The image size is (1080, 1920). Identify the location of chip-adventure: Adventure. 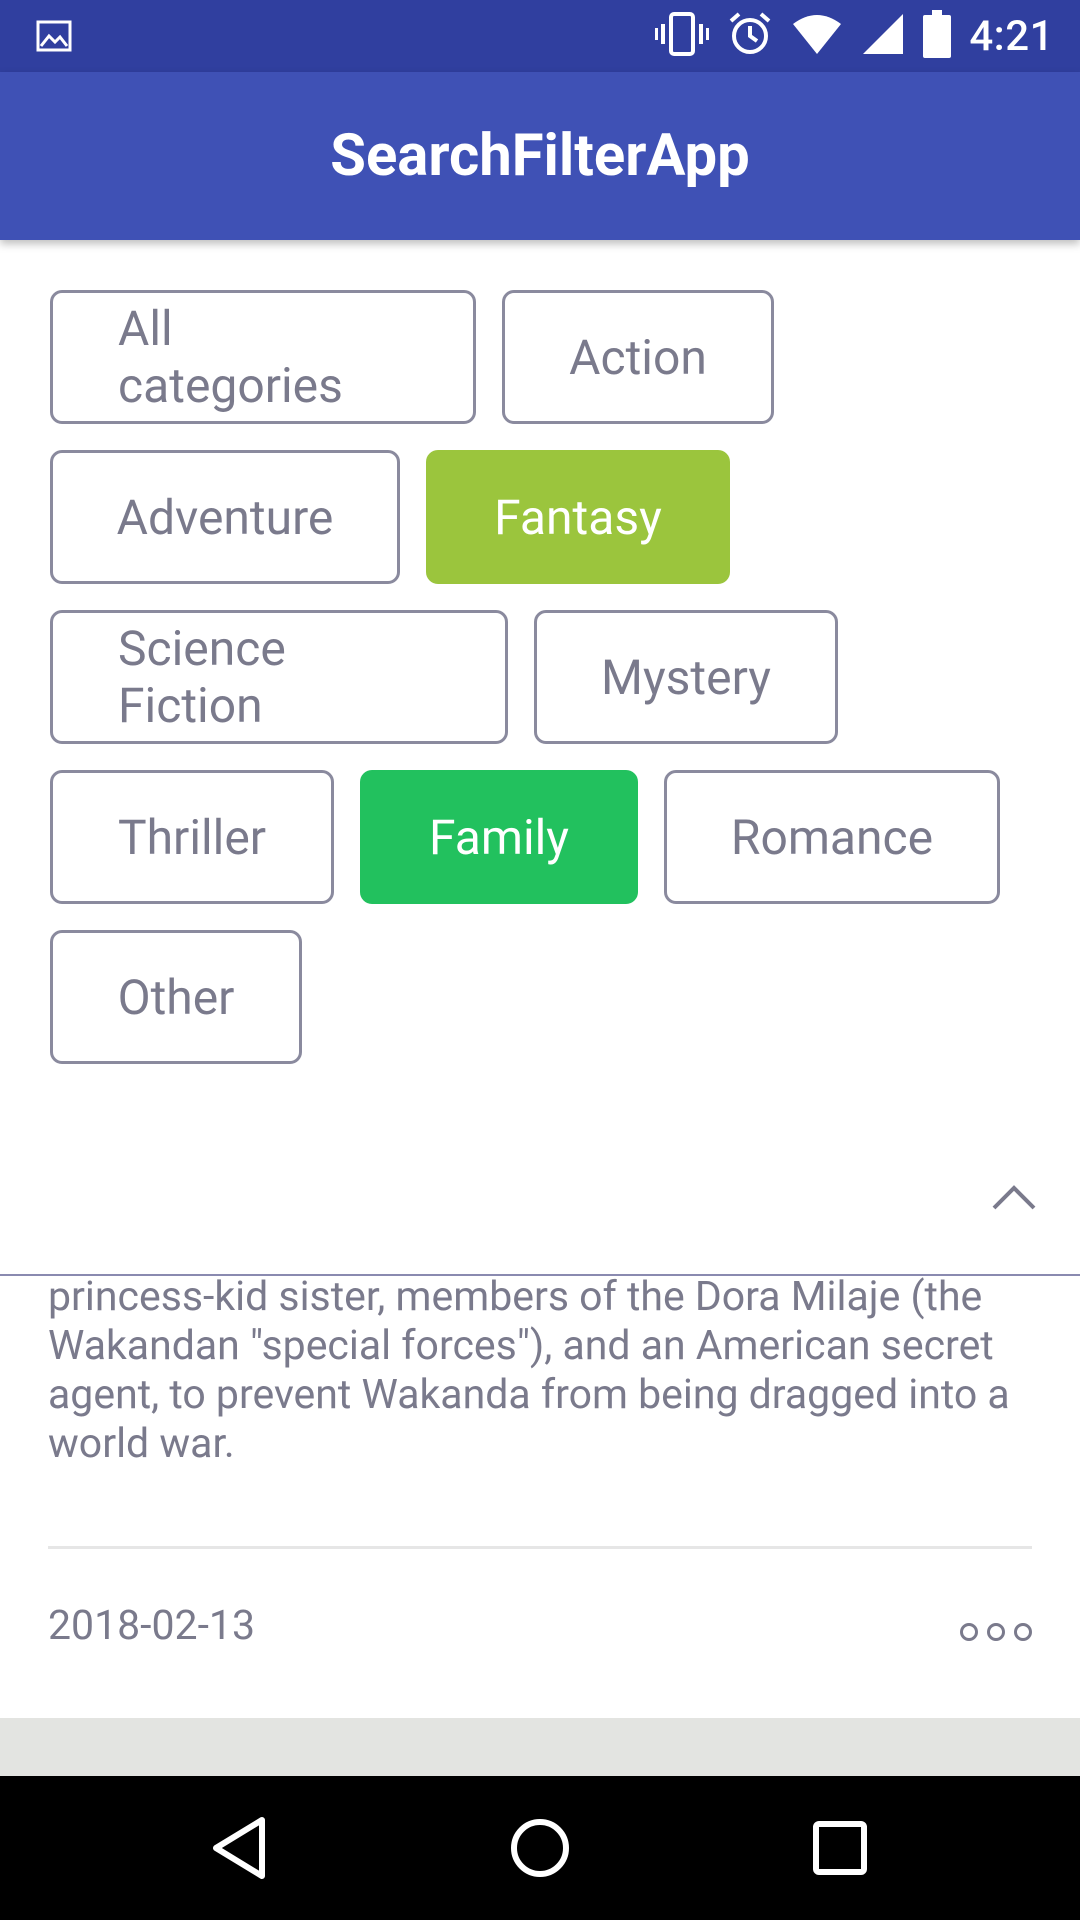
(225, 517).